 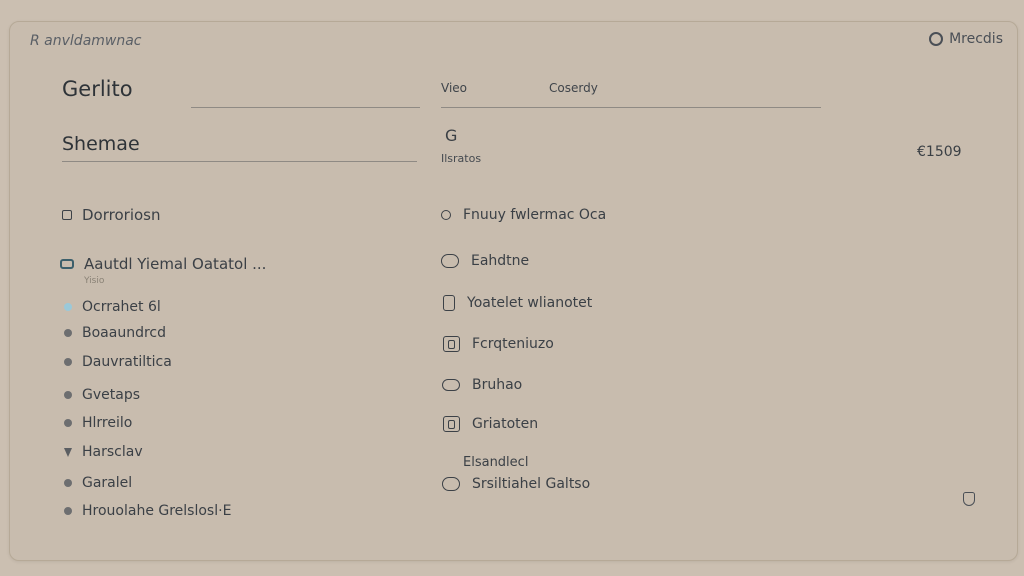 I want to click on user-circle-icon, so click(x=936, y=39).